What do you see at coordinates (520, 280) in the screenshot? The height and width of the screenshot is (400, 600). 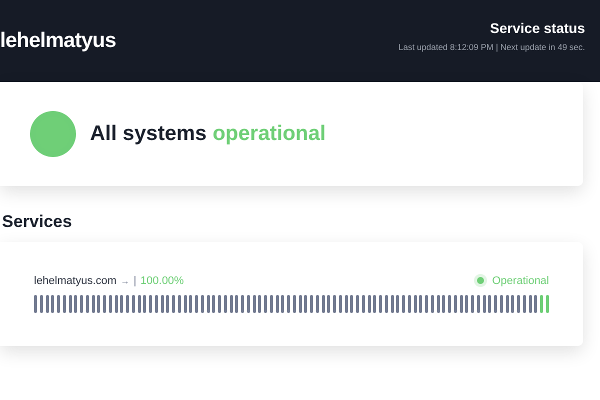 I see `status-label: Operational` at bounding box center [520, 280].